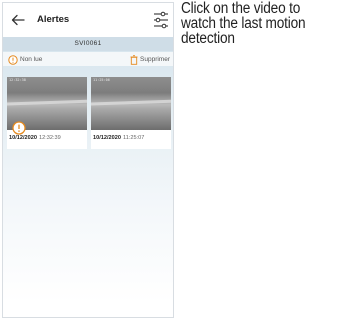  Describe the element at coordinates (88, 20) in the screenshot. I see `app-header: Alertes` at that location.